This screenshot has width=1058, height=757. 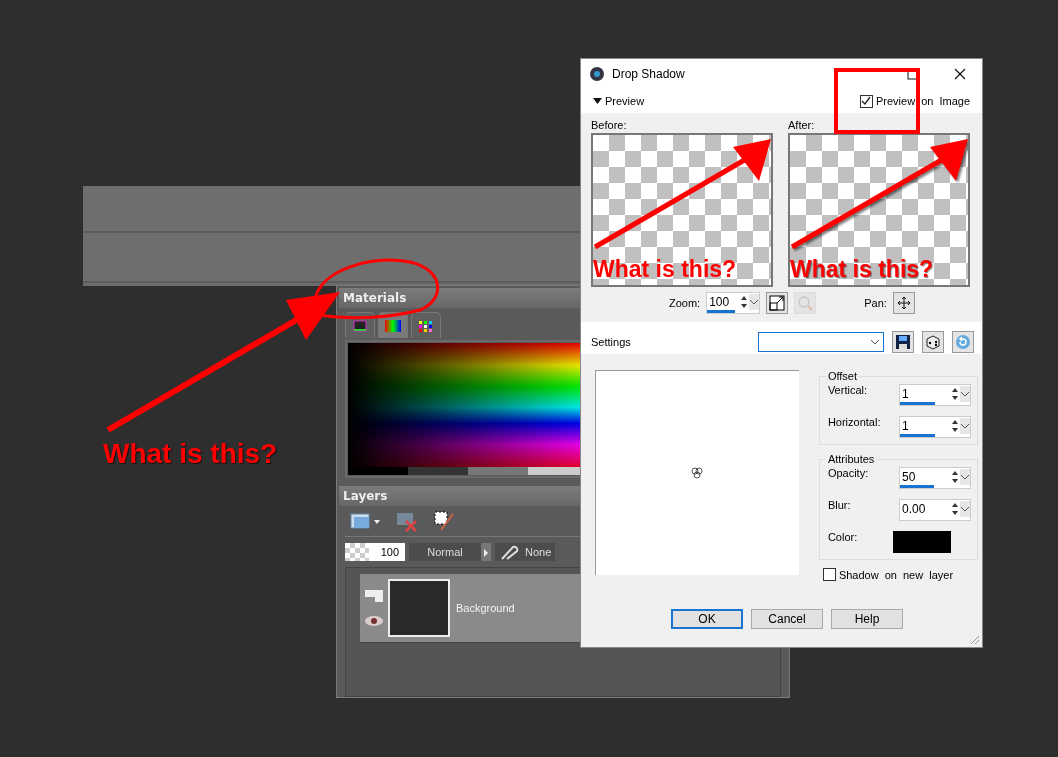 I want to click on settings-dropdown, so click(x=821, y=342).